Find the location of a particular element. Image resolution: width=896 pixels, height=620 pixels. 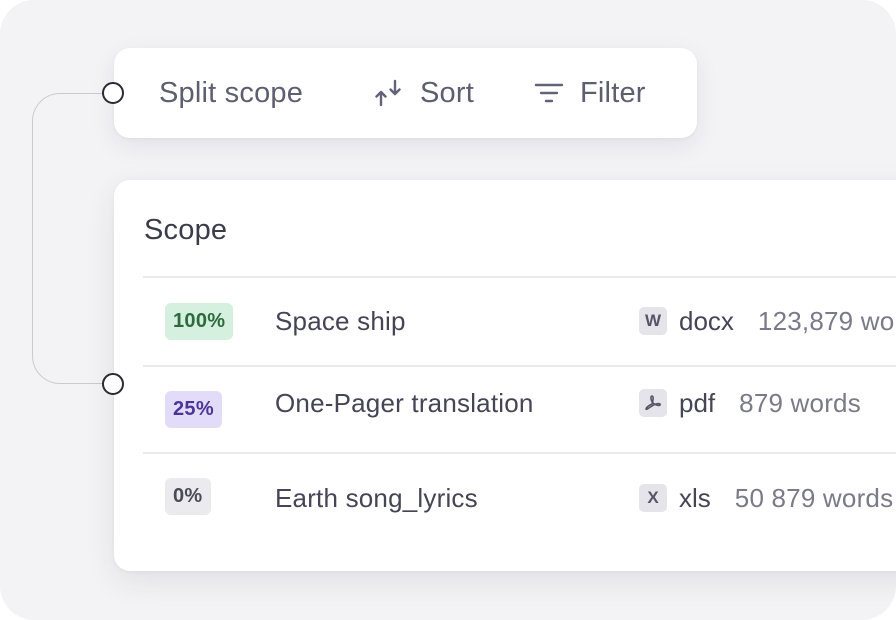

split-scope-label: Split scope is located at coordinates (231, 92).